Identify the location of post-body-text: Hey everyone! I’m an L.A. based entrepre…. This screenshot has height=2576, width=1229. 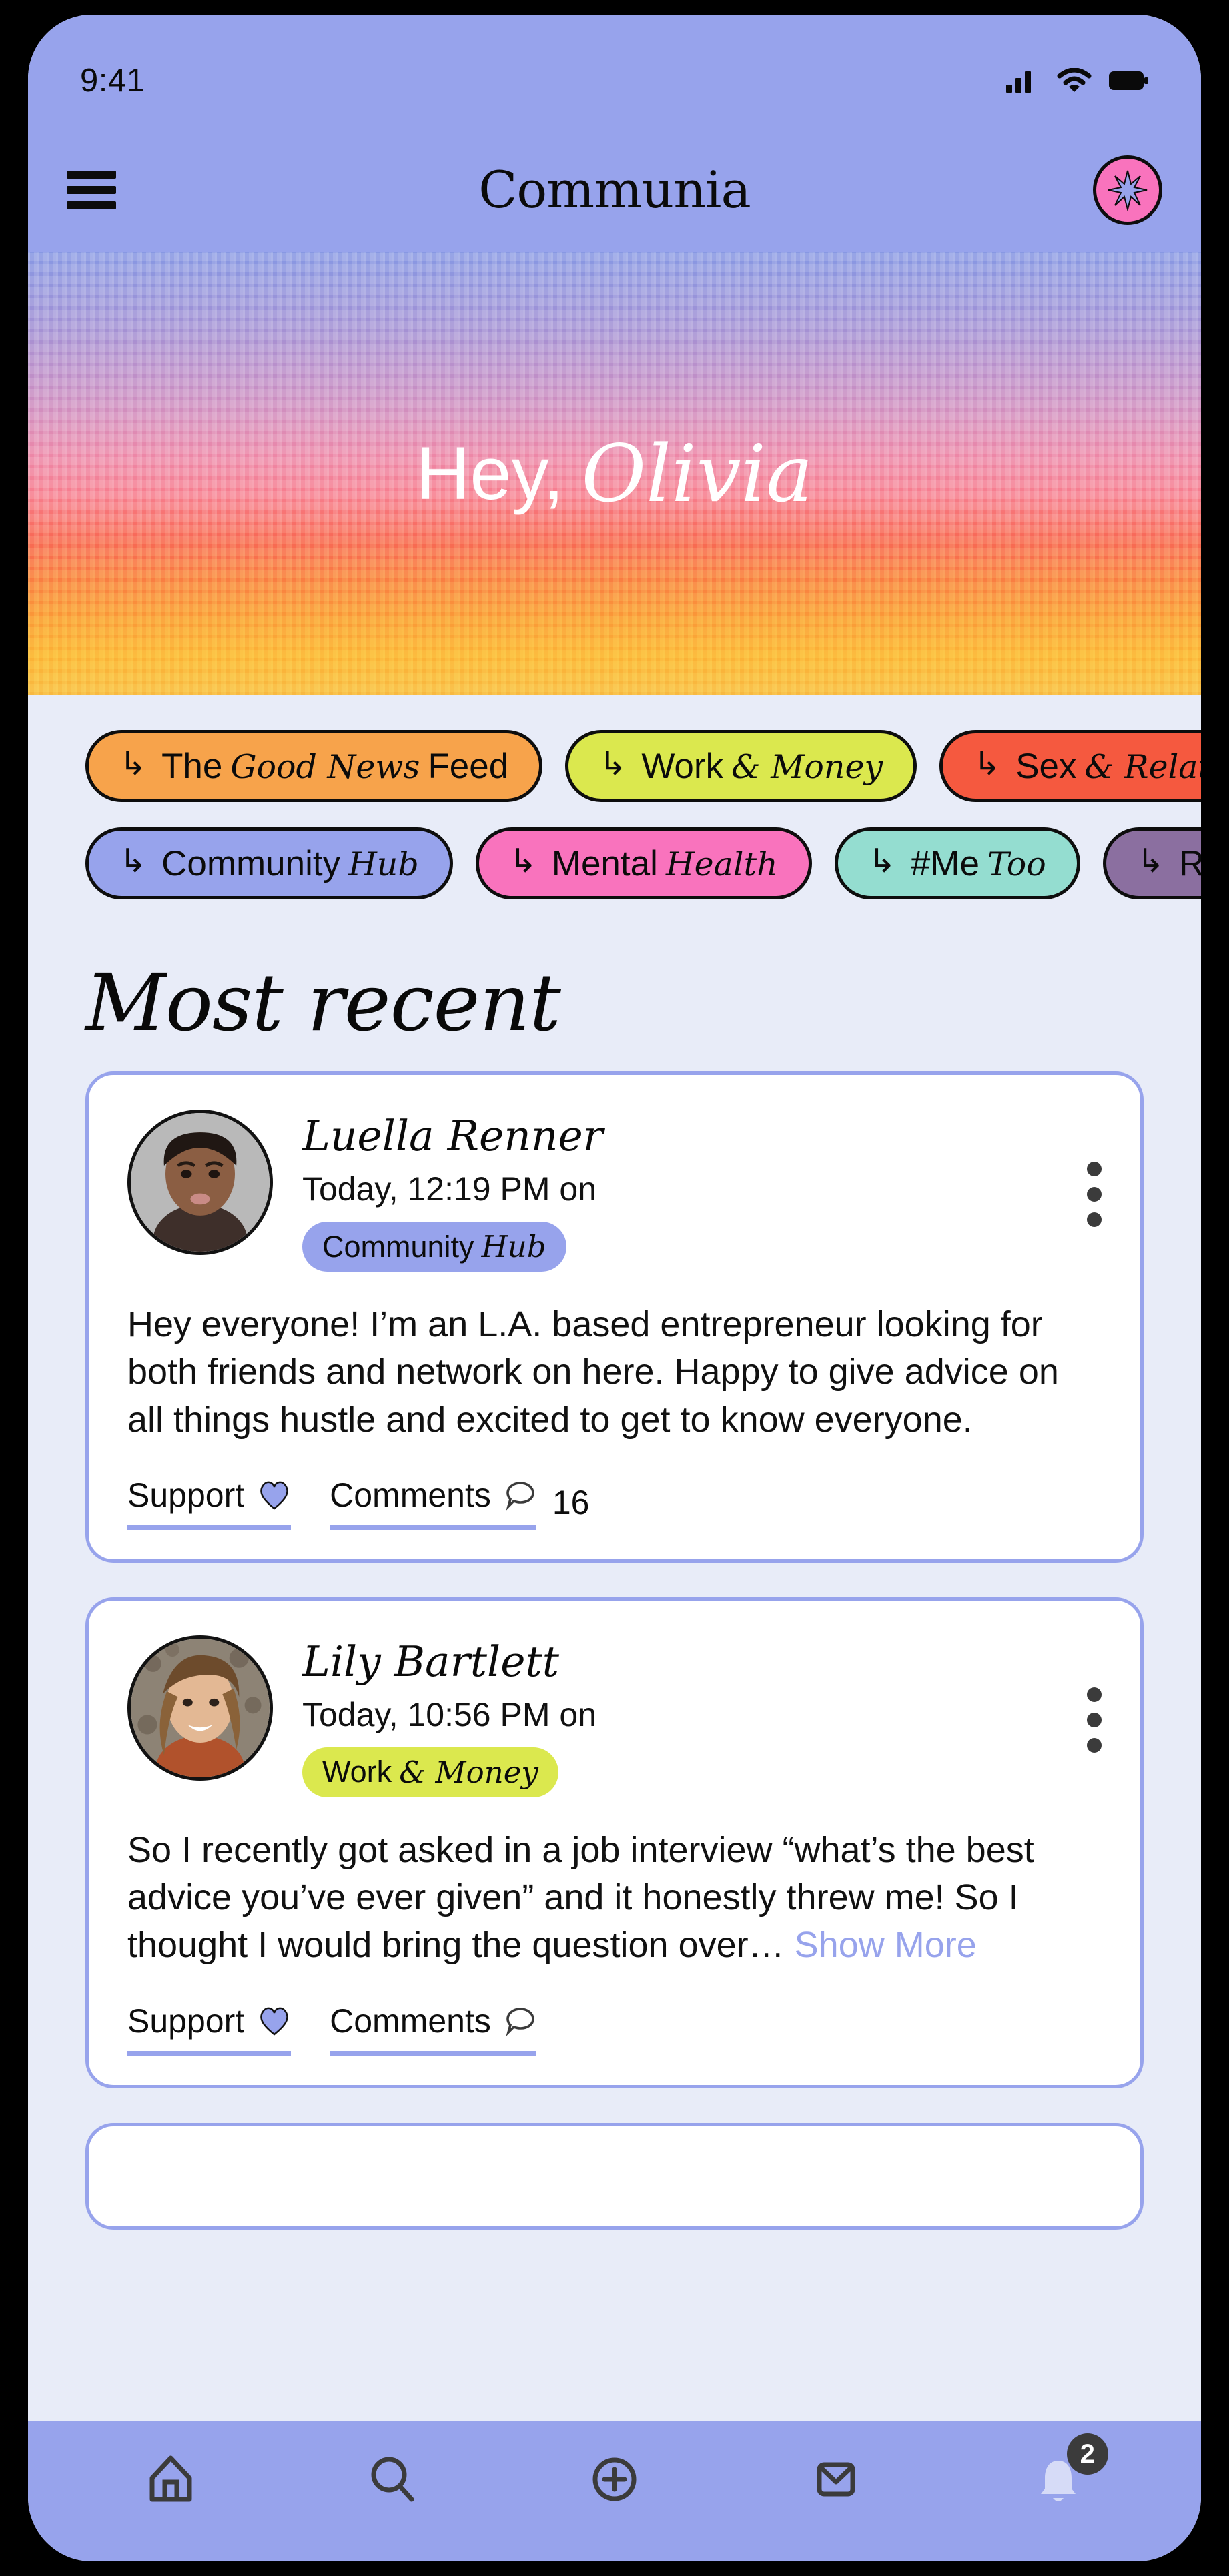
(614, 1372).